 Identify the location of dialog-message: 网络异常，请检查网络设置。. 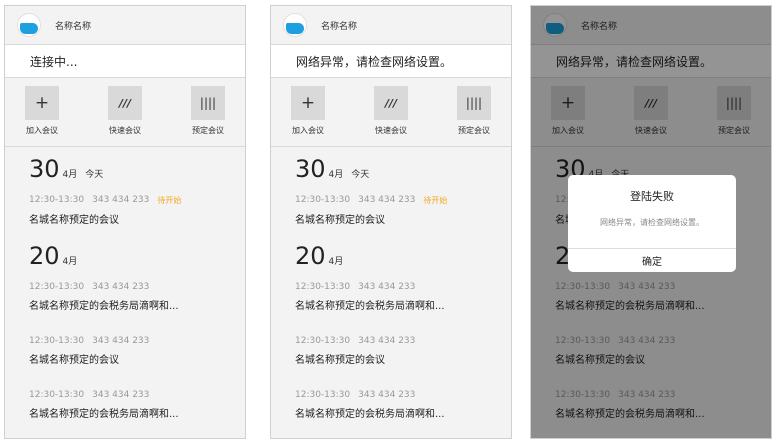
(652, 222).